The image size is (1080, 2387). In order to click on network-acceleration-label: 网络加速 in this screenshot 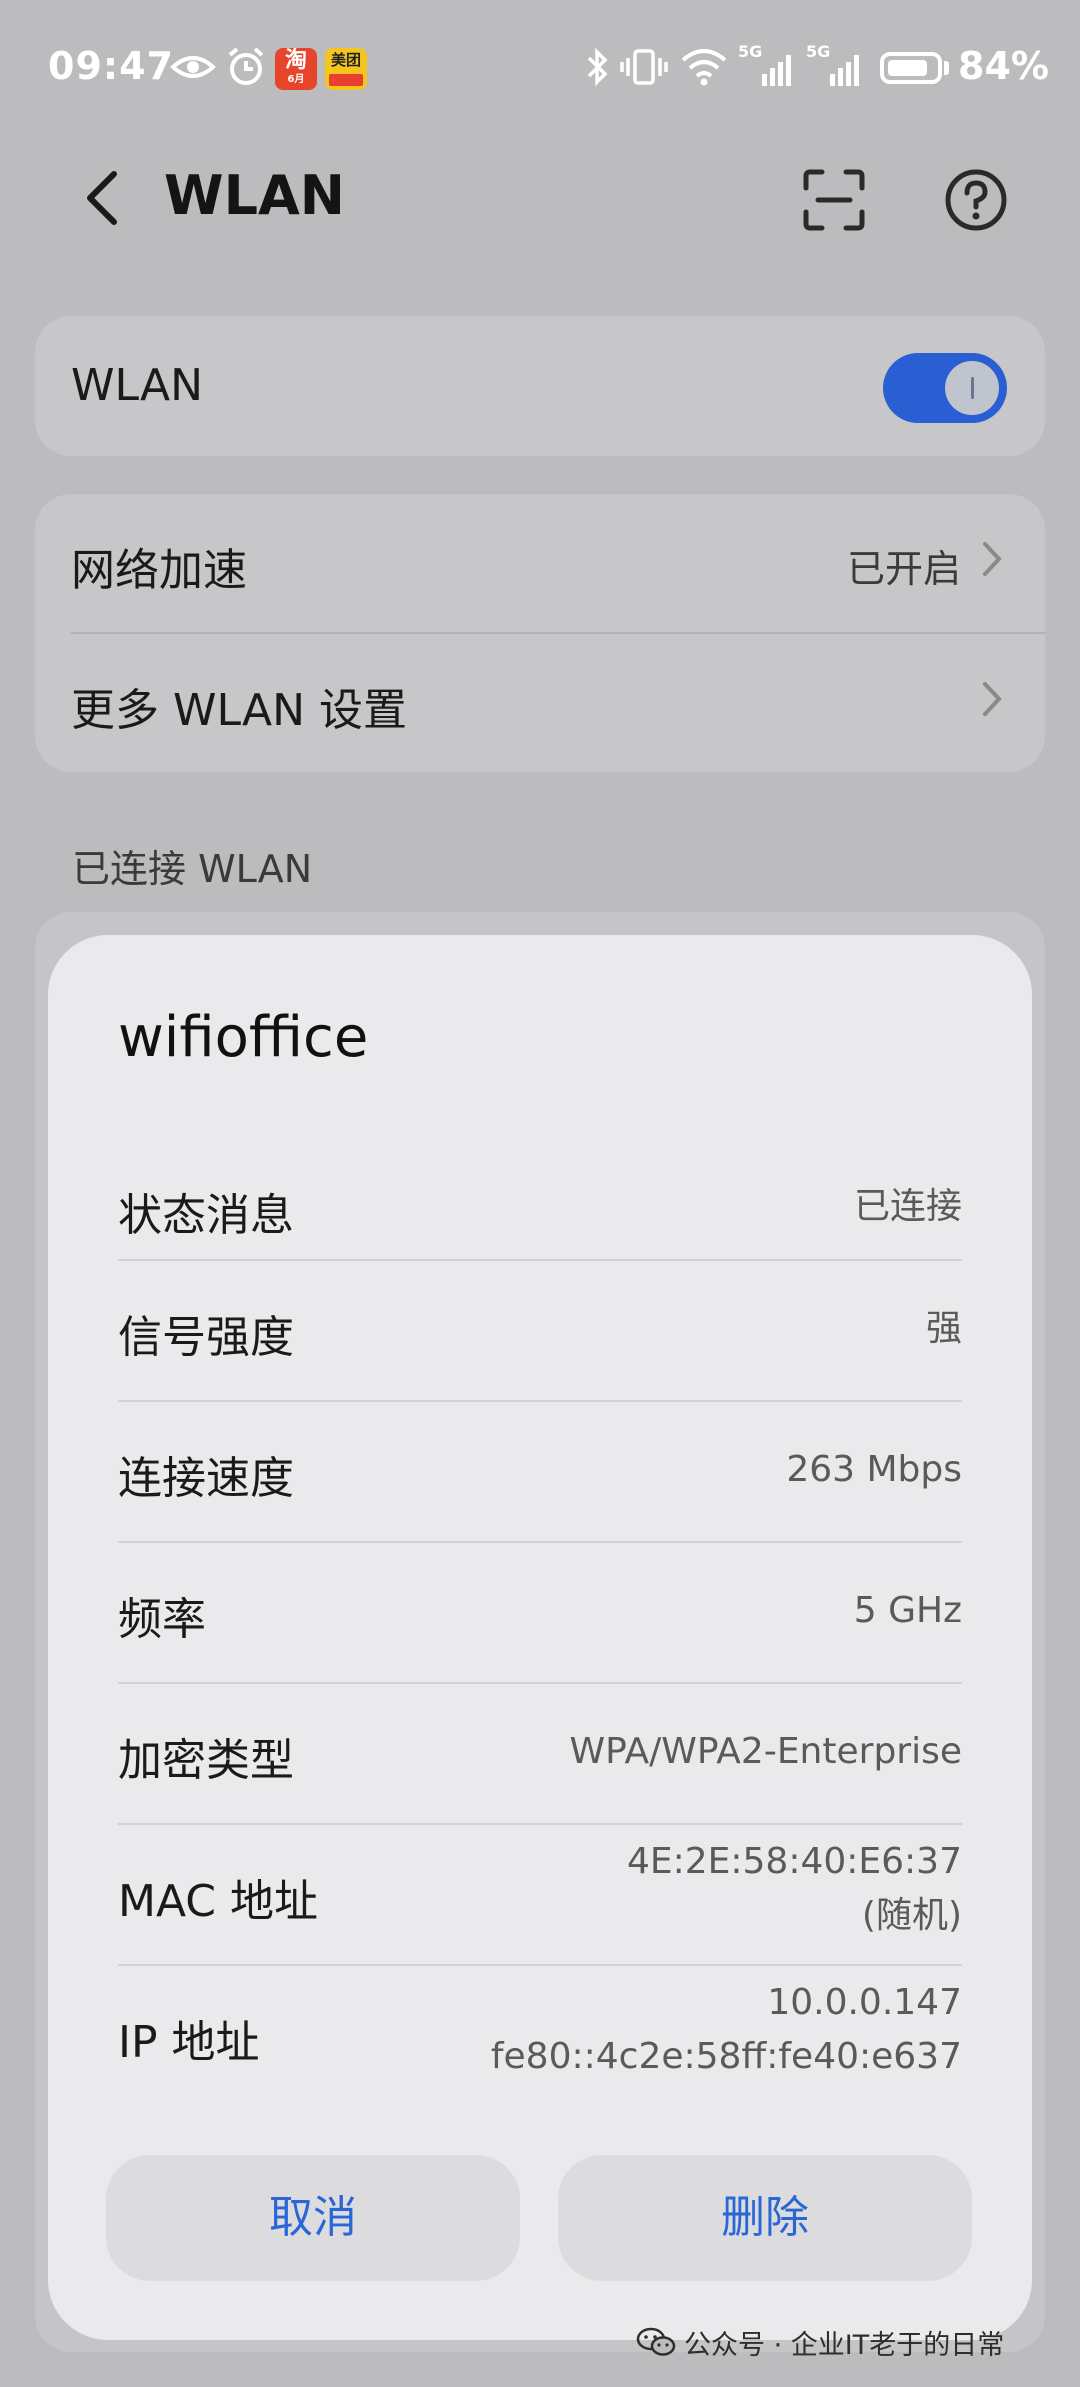, I will do `click(159, 570)`.